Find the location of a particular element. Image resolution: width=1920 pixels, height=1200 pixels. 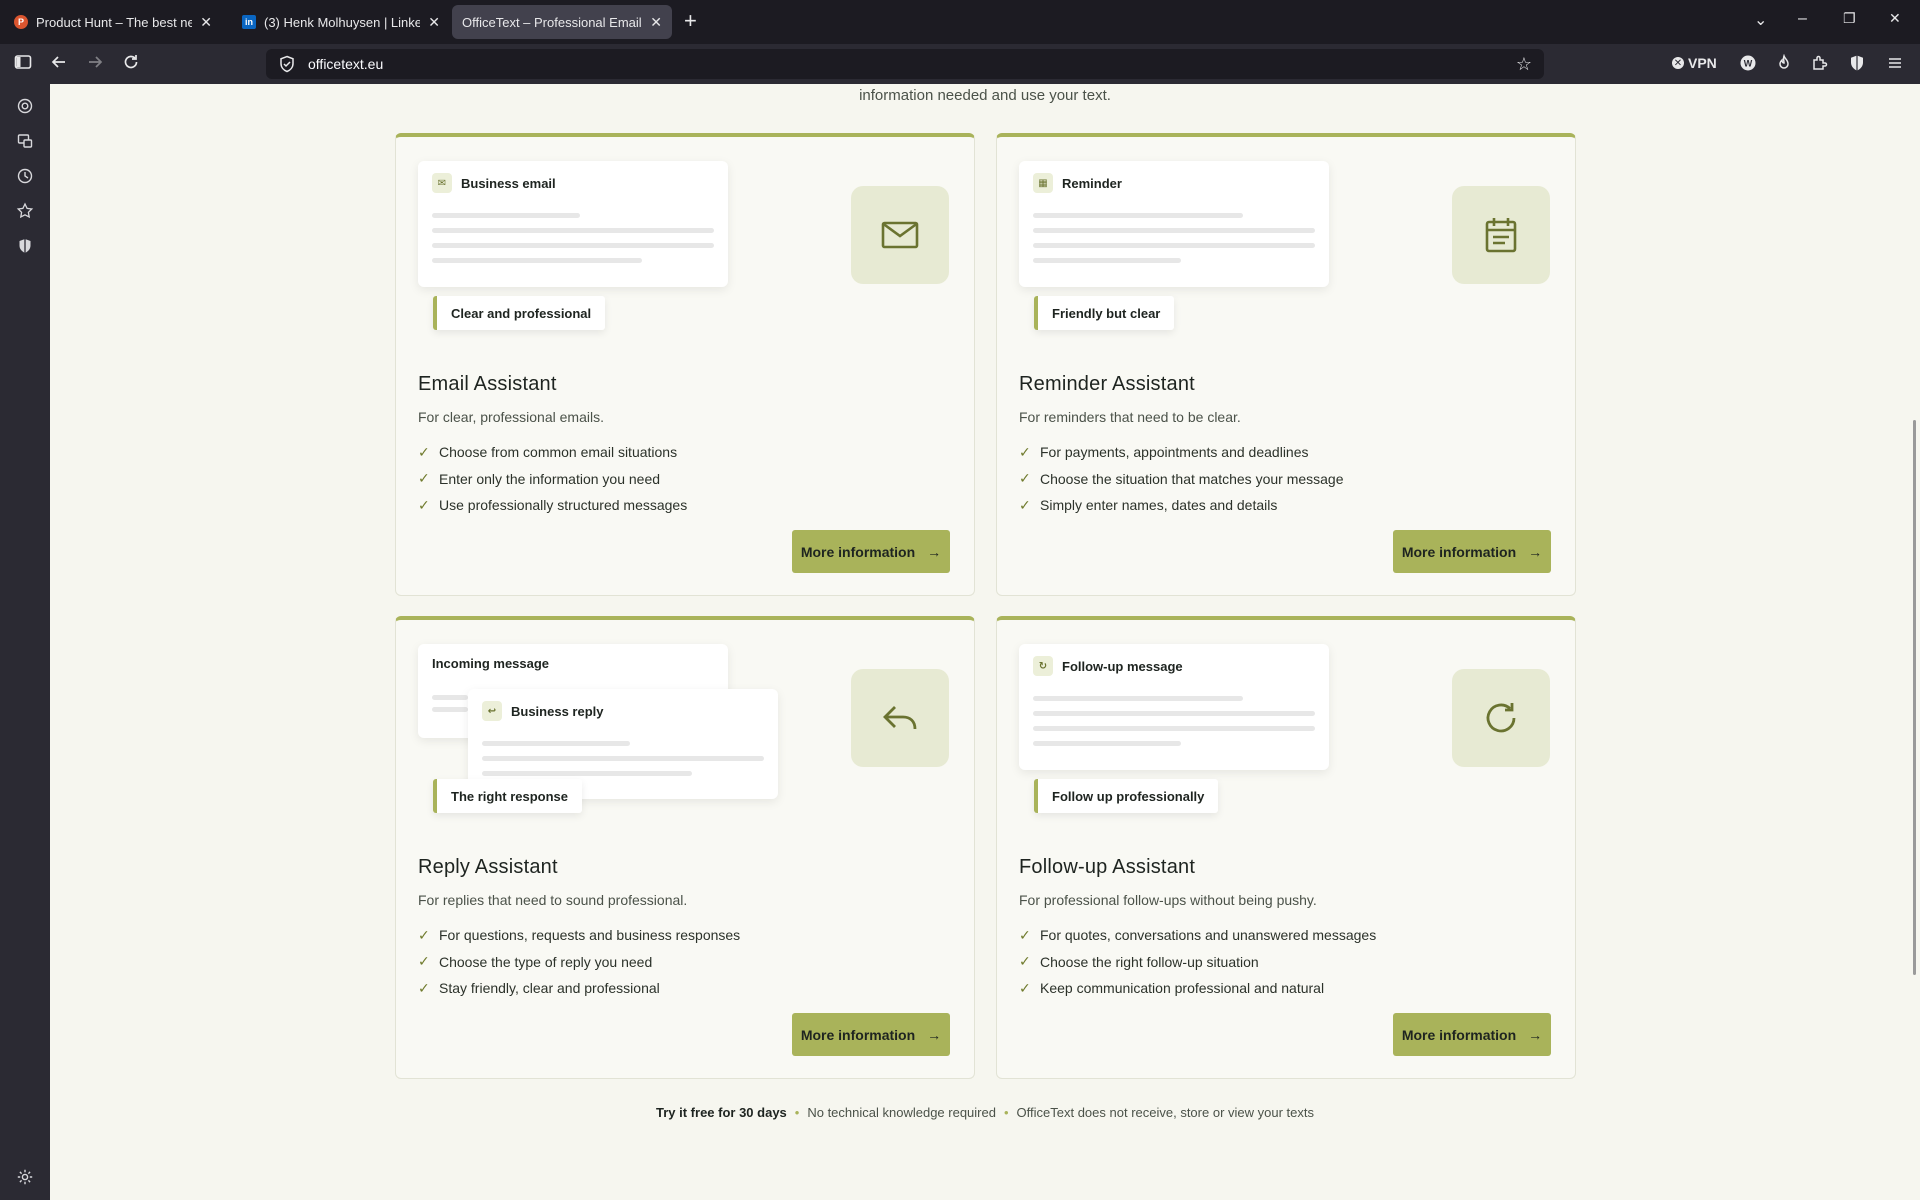

w-extension-icon: W is located at coordinates (1748, 64).